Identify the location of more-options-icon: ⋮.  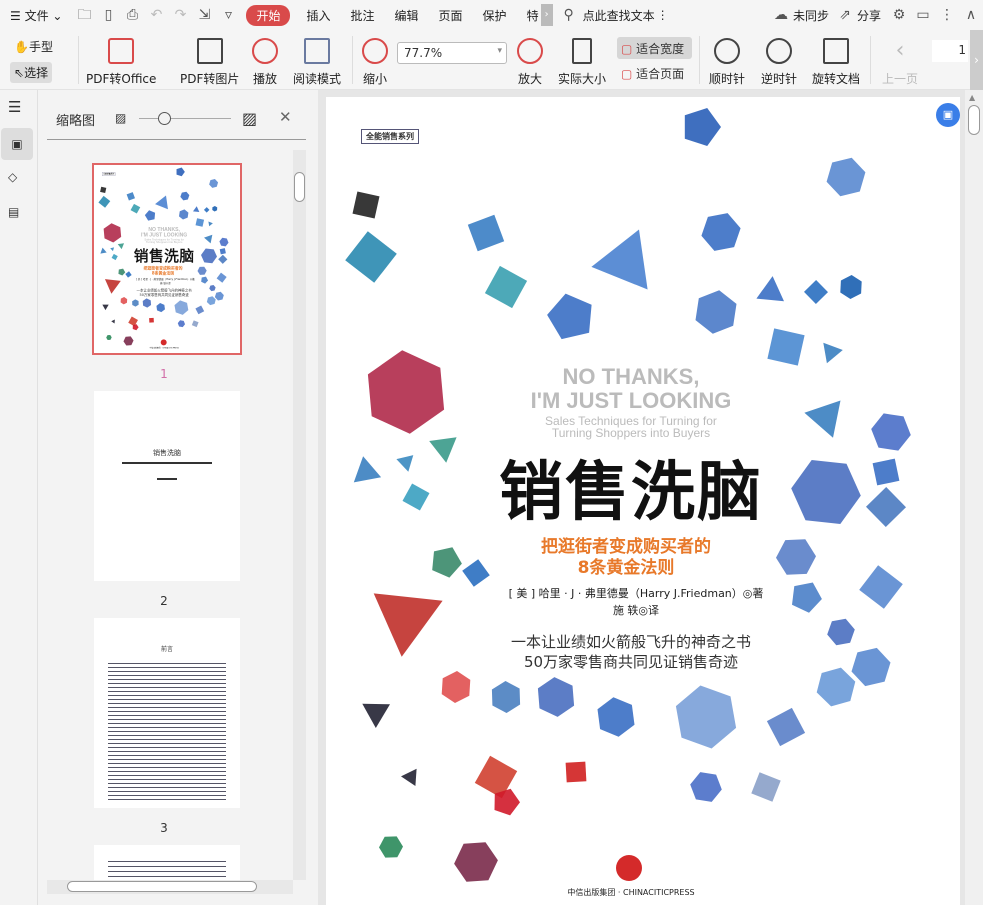
(947, 15).